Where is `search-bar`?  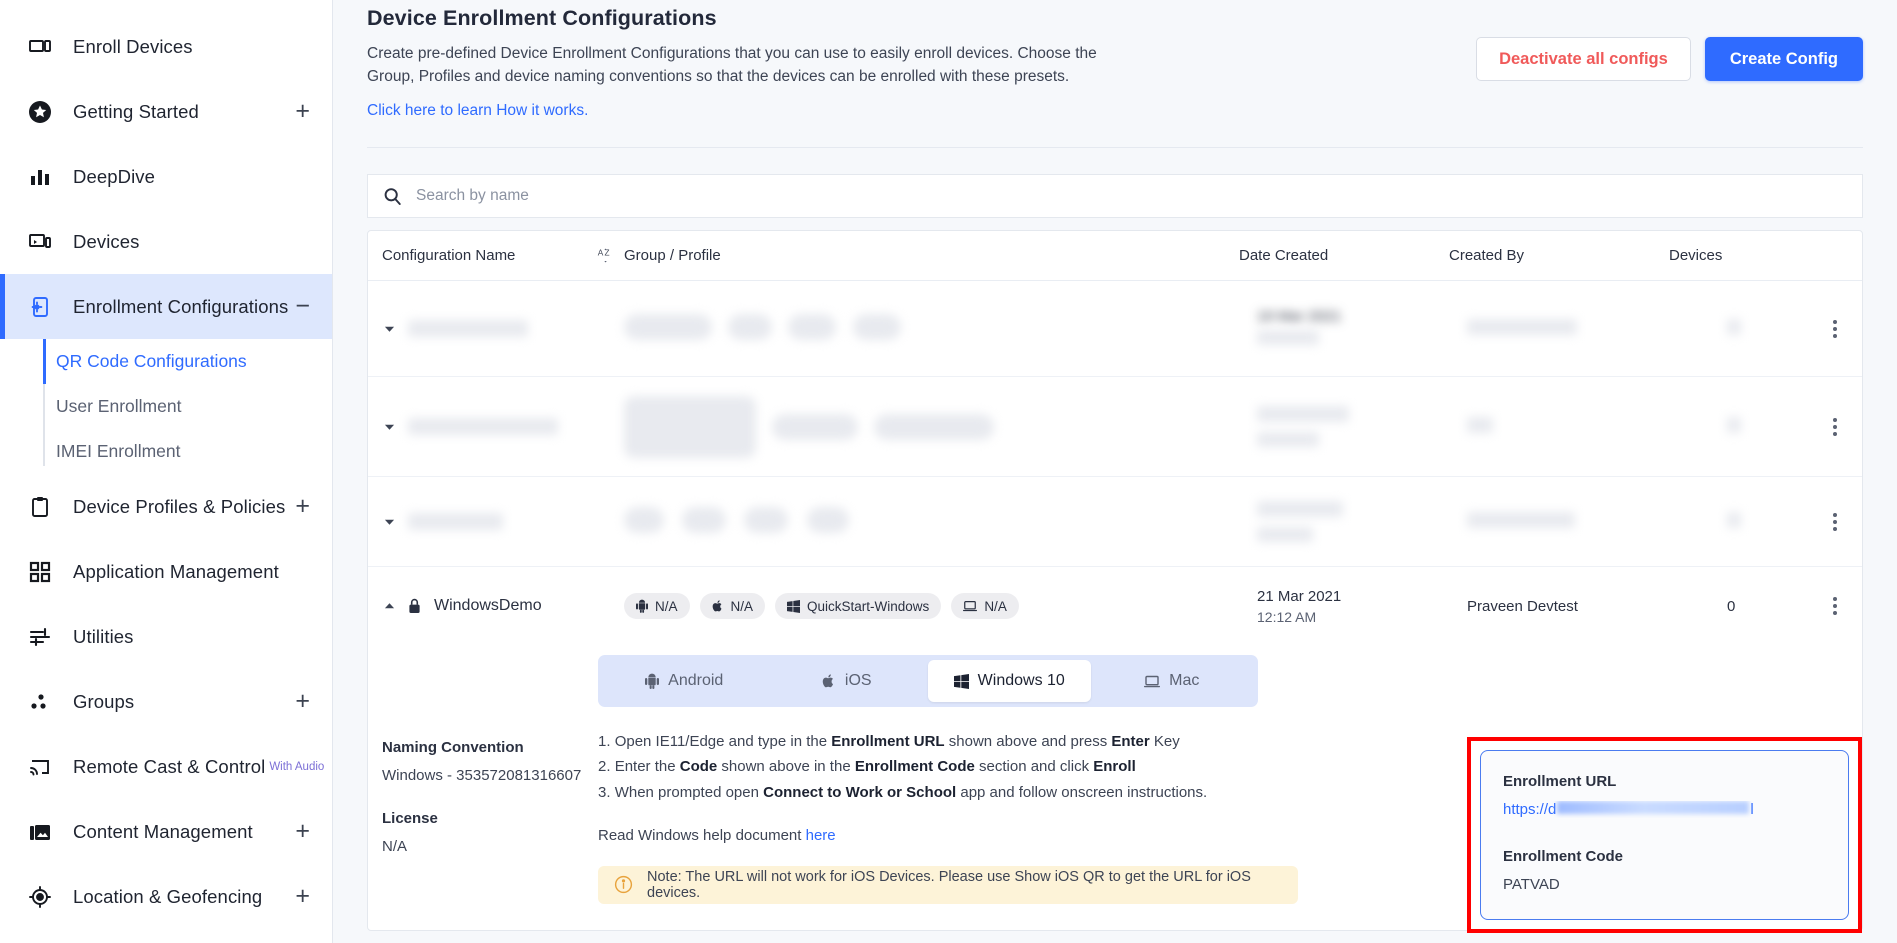
search-bar is located at coordinates (1115, 196).